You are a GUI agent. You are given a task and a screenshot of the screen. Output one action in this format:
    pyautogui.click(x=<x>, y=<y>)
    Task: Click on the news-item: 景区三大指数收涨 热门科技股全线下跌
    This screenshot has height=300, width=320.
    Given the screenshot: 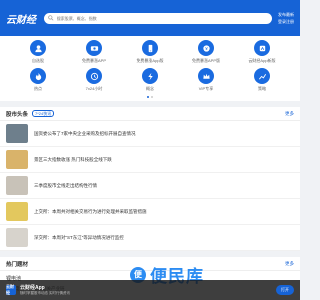 What is the action you would take?
    pyautogui.click(x=150, y=160)
    